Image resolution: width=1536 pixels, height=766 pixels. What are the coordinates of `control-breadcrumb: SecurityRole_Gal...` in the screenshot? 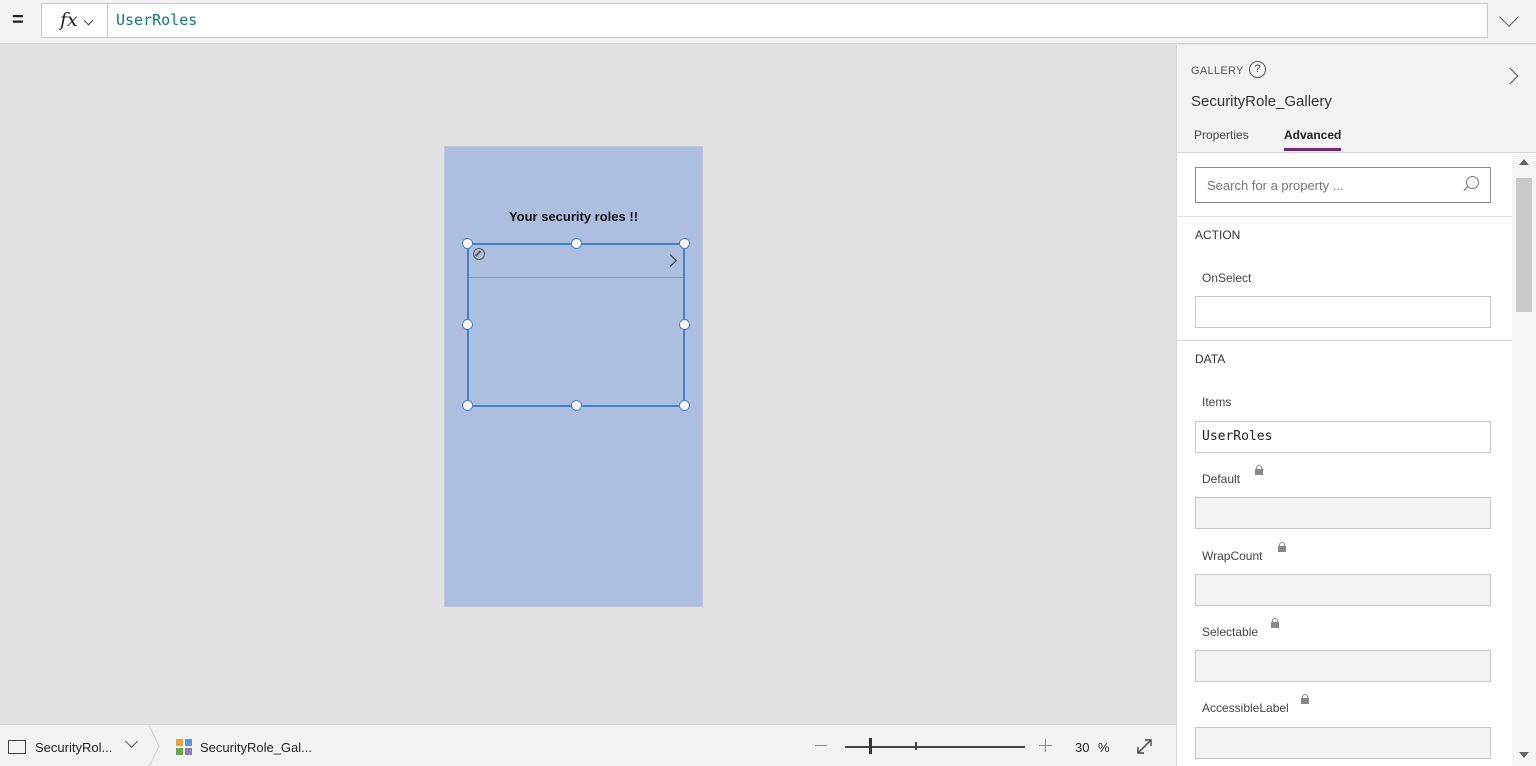 It's located at (256, 747).